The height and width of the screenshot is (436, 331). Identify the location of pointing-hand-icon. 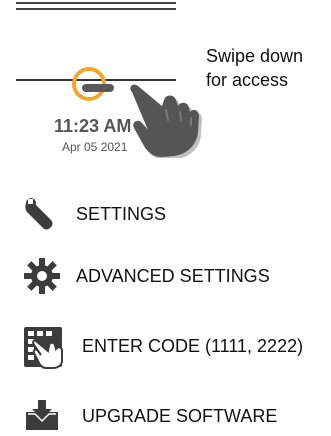
(166, 121).